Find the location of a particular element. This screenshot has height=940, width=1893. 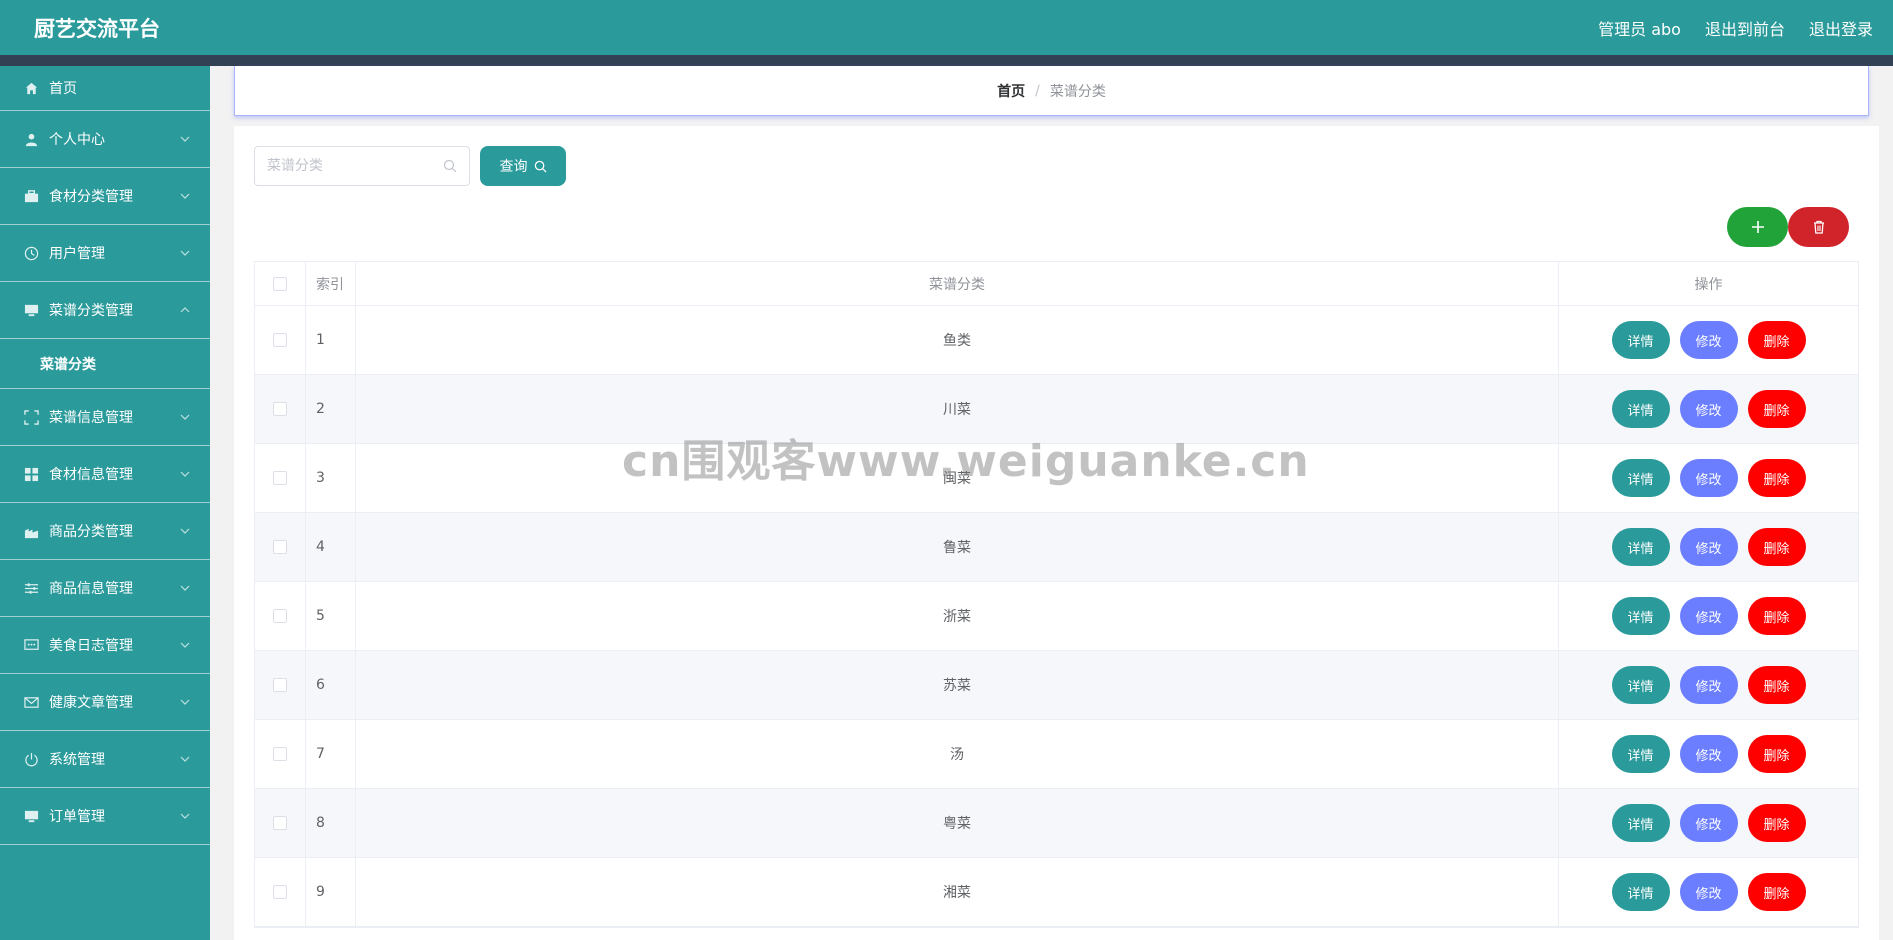

table-row: 5 浙菜 详情 修改 删除 is located at coordinates (1056, 616).